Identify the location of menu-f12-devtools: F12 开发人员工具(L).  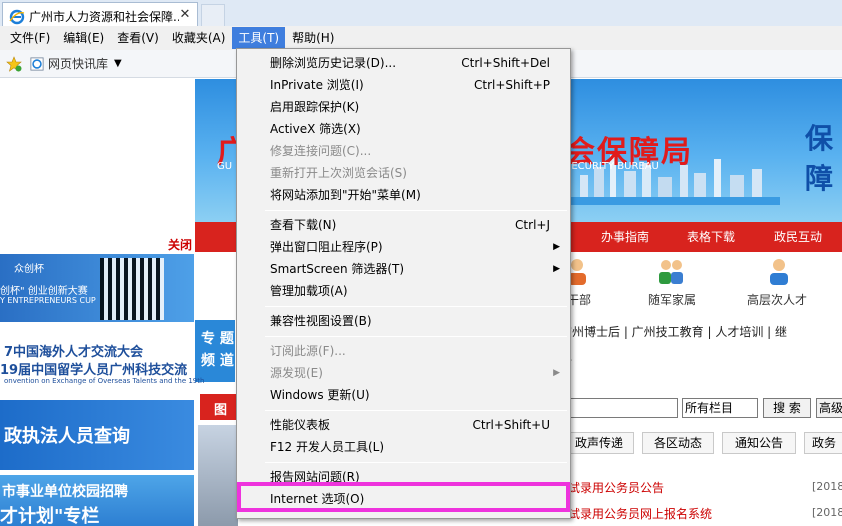
(403, 447).